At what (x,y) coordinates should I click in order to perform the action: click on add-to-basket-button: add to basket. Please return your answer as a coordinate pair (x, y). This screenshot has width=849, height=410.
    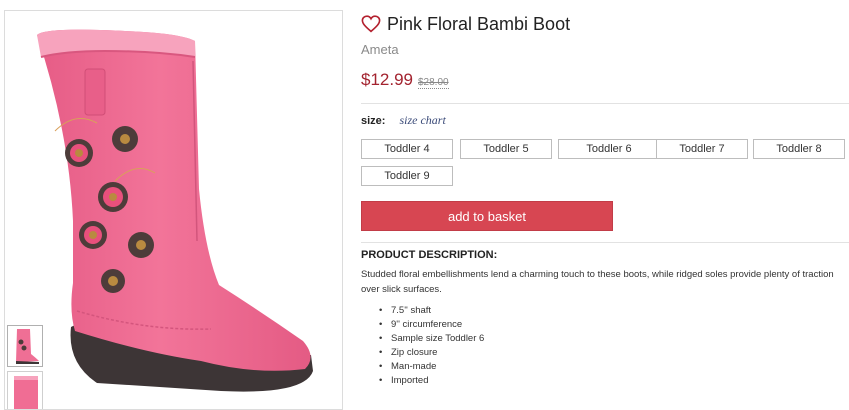
    Looking at the image, I should click on (487, 216).